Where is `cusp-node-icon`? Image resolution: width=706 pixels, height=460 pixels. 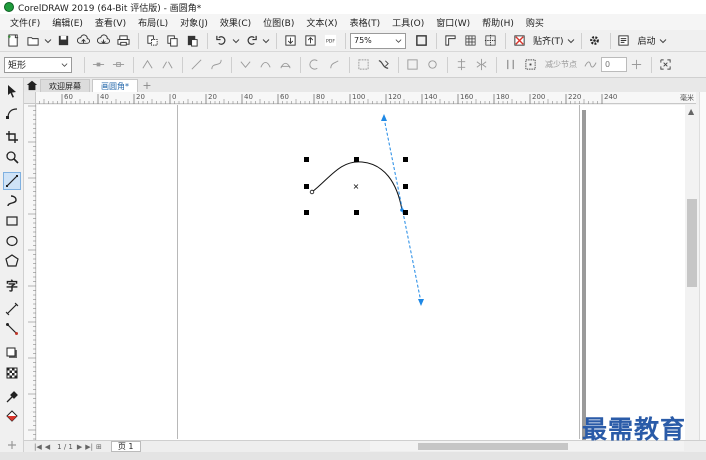
cusp-node-icon is located at coordinates (245, 65).